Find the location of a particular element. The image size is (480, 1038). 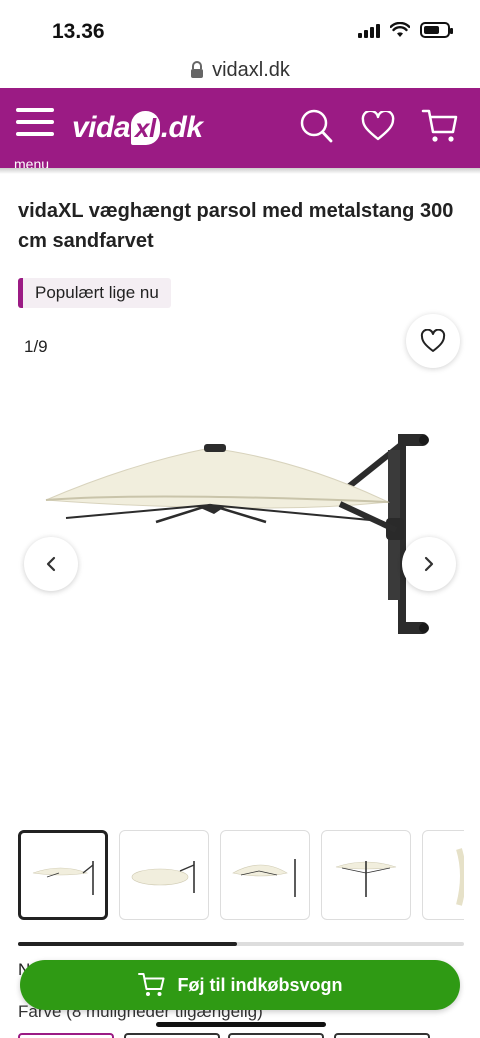

menu-button: menu is located at coordinates (36, 139).